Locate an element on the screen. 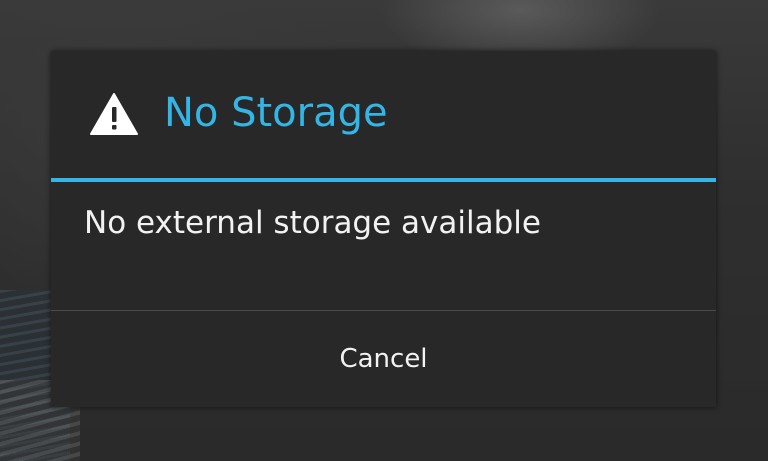  title-divider is located at coordinates (383, 180).